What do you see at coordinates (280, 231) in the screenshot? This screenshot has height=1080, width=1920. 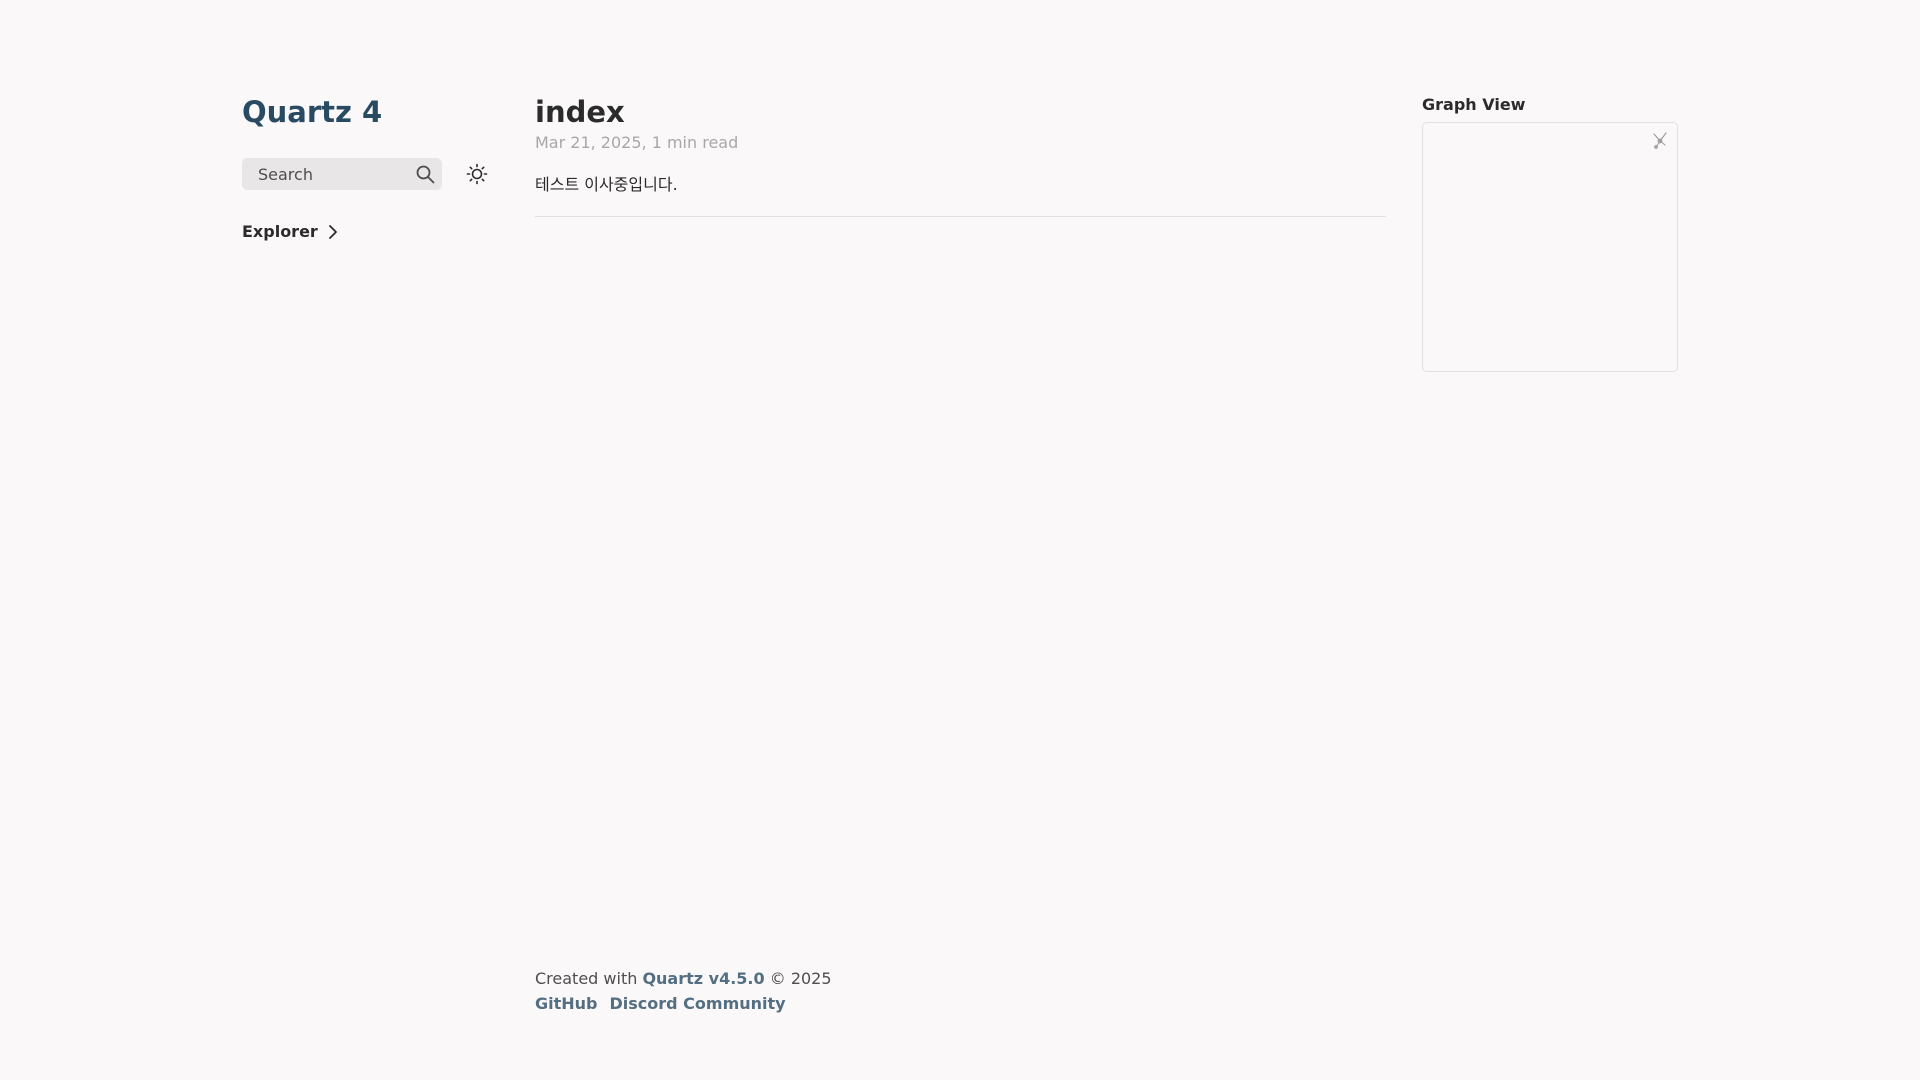 I see `explorer-label: Explorer` at bounding box center [280, 231].